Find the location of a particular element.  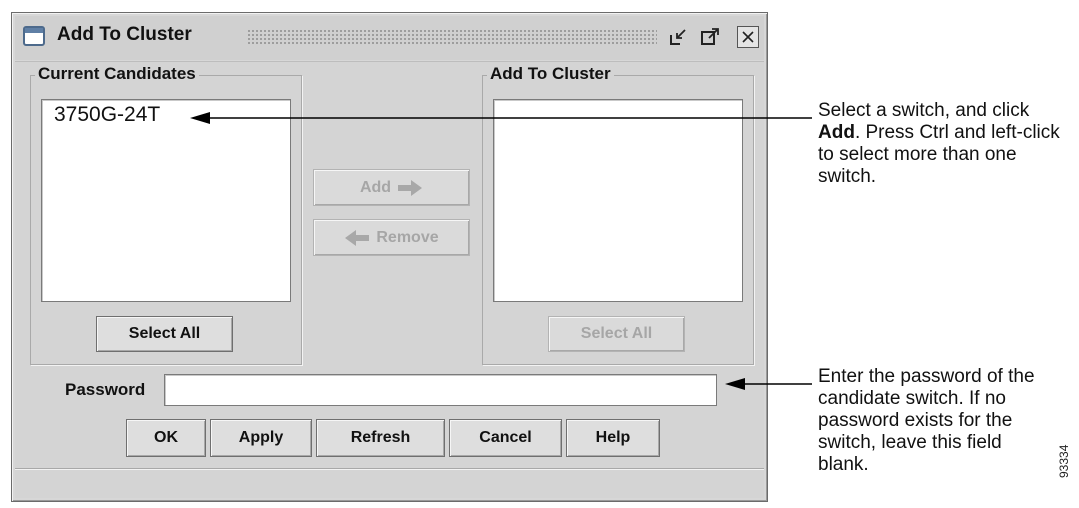

add-to-cluster-group: Add To Cluster Select All is located at coordinates (618, 214).